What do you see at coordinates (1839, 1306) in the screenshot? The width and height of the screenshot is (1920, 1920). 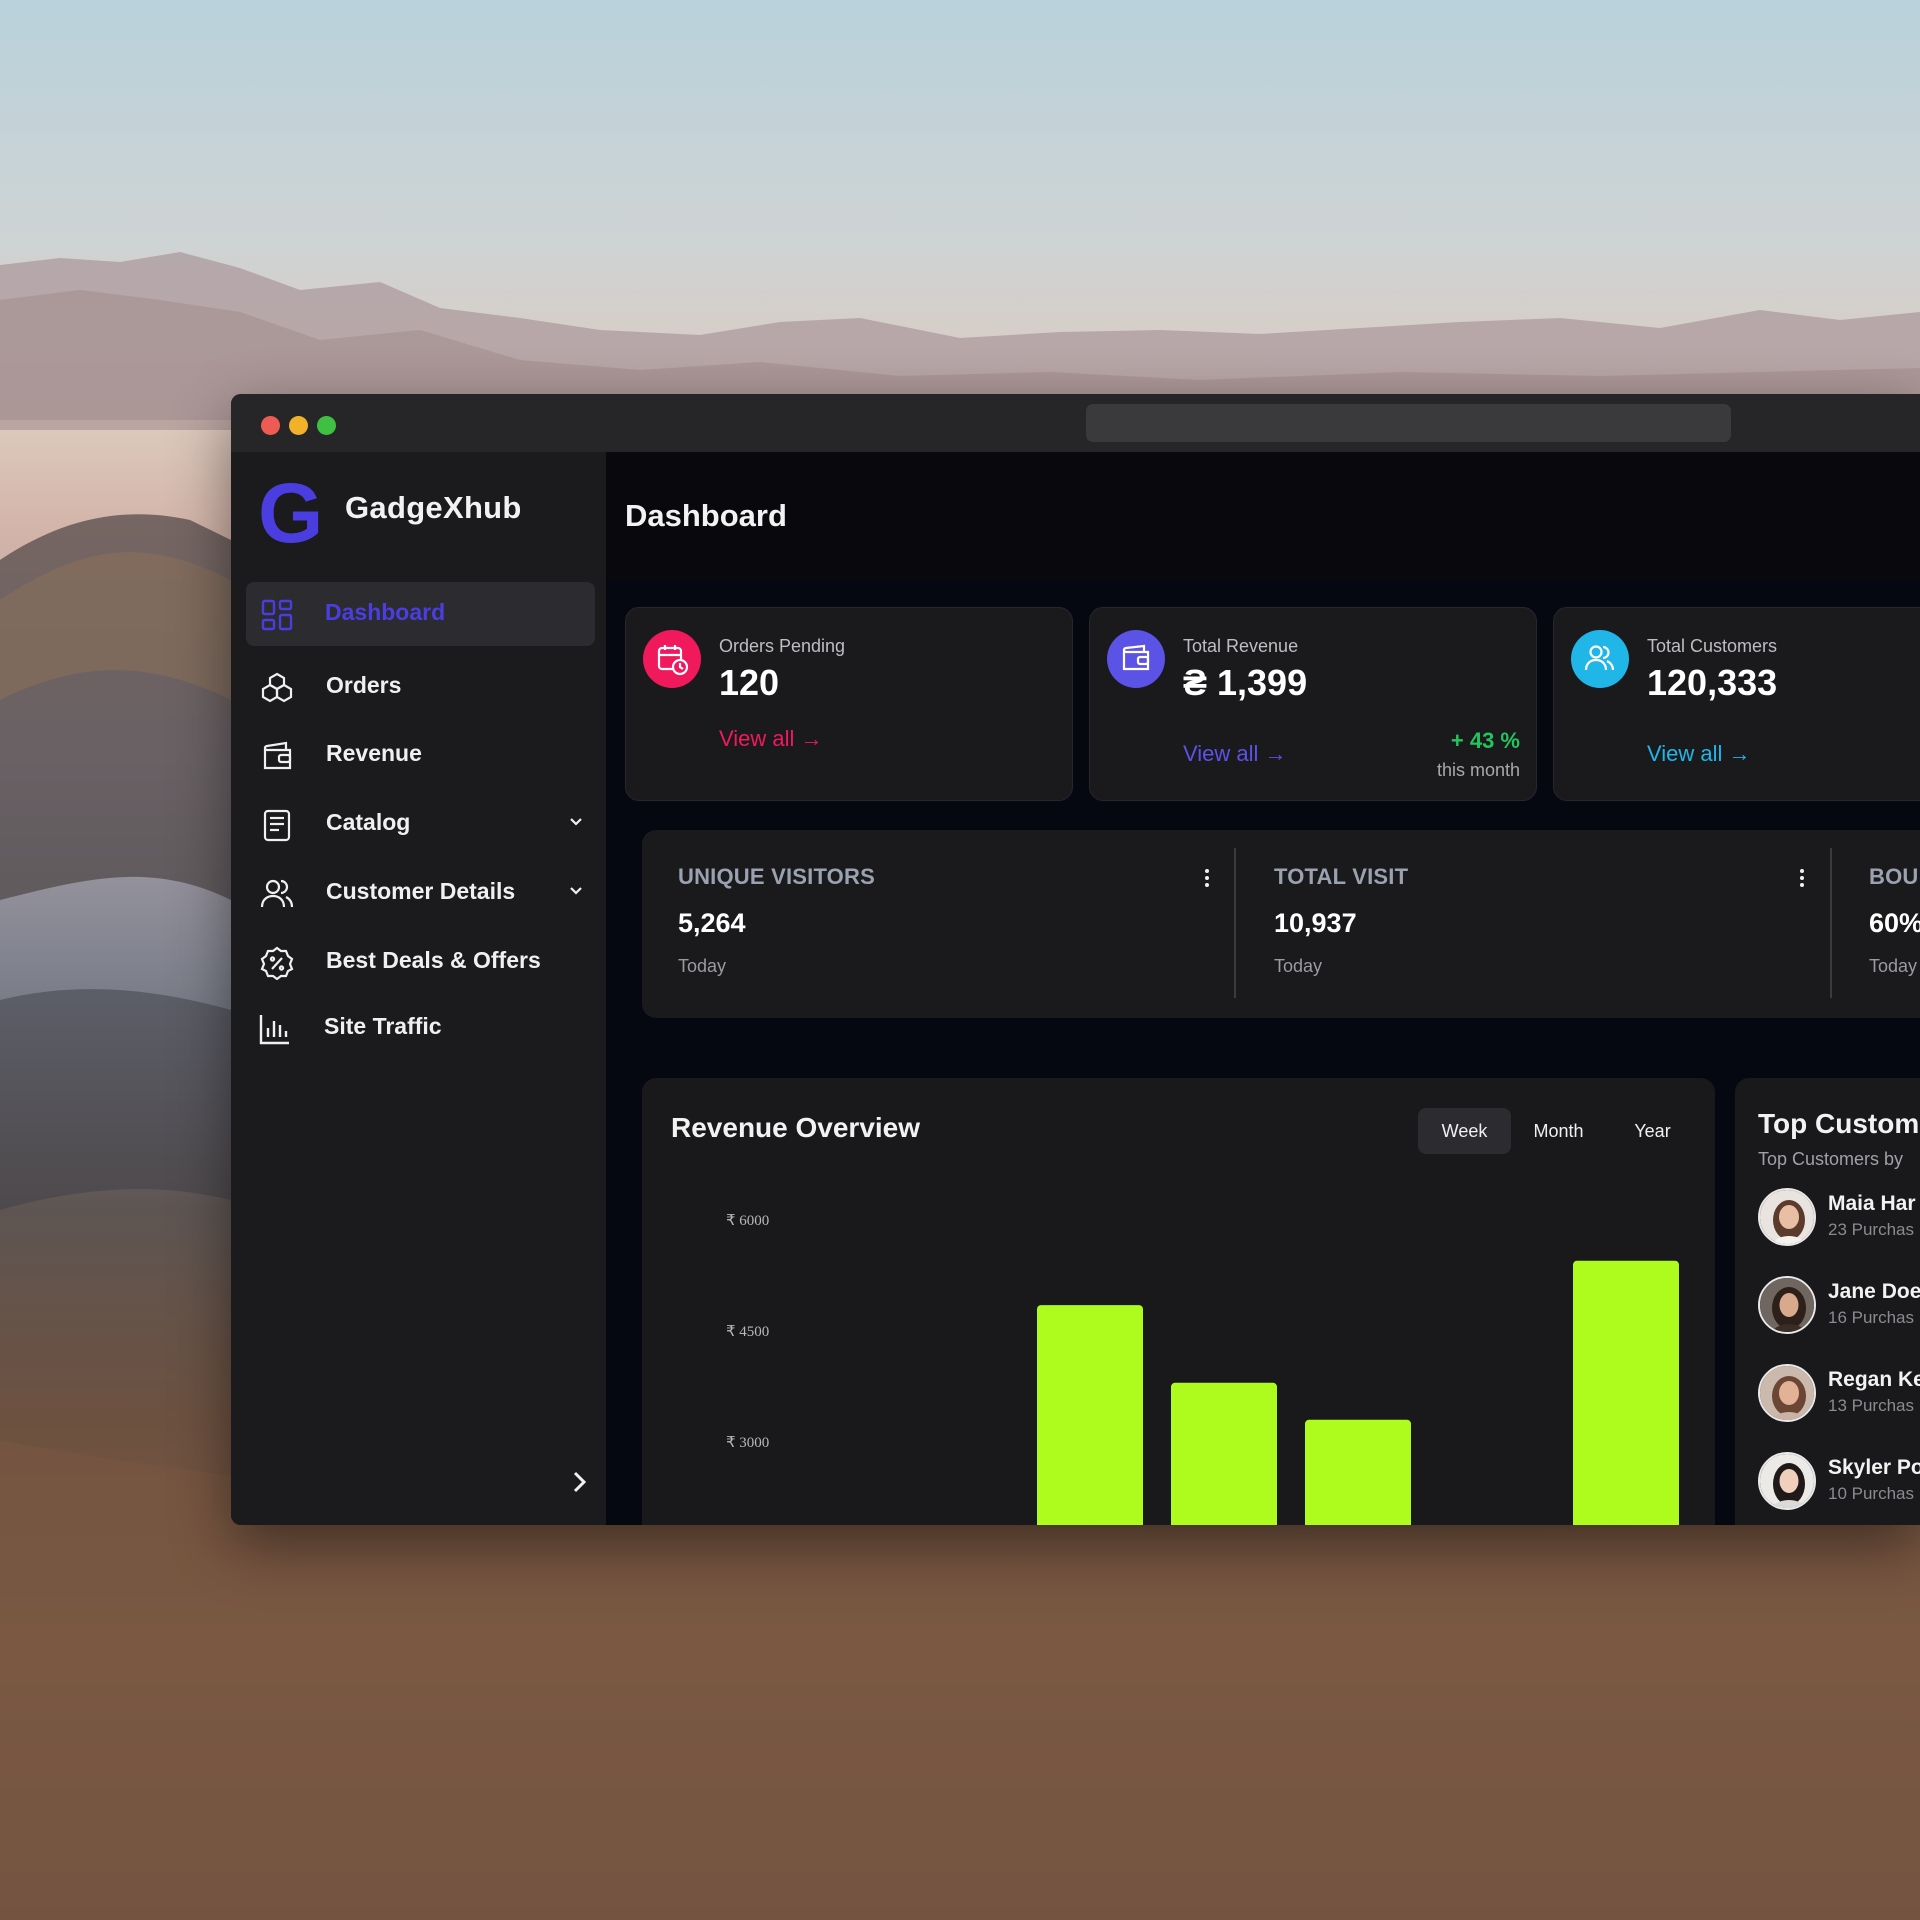 I see `customer-item: Jane Doe 16 Purchas` at bounding box center [1839, 1306].